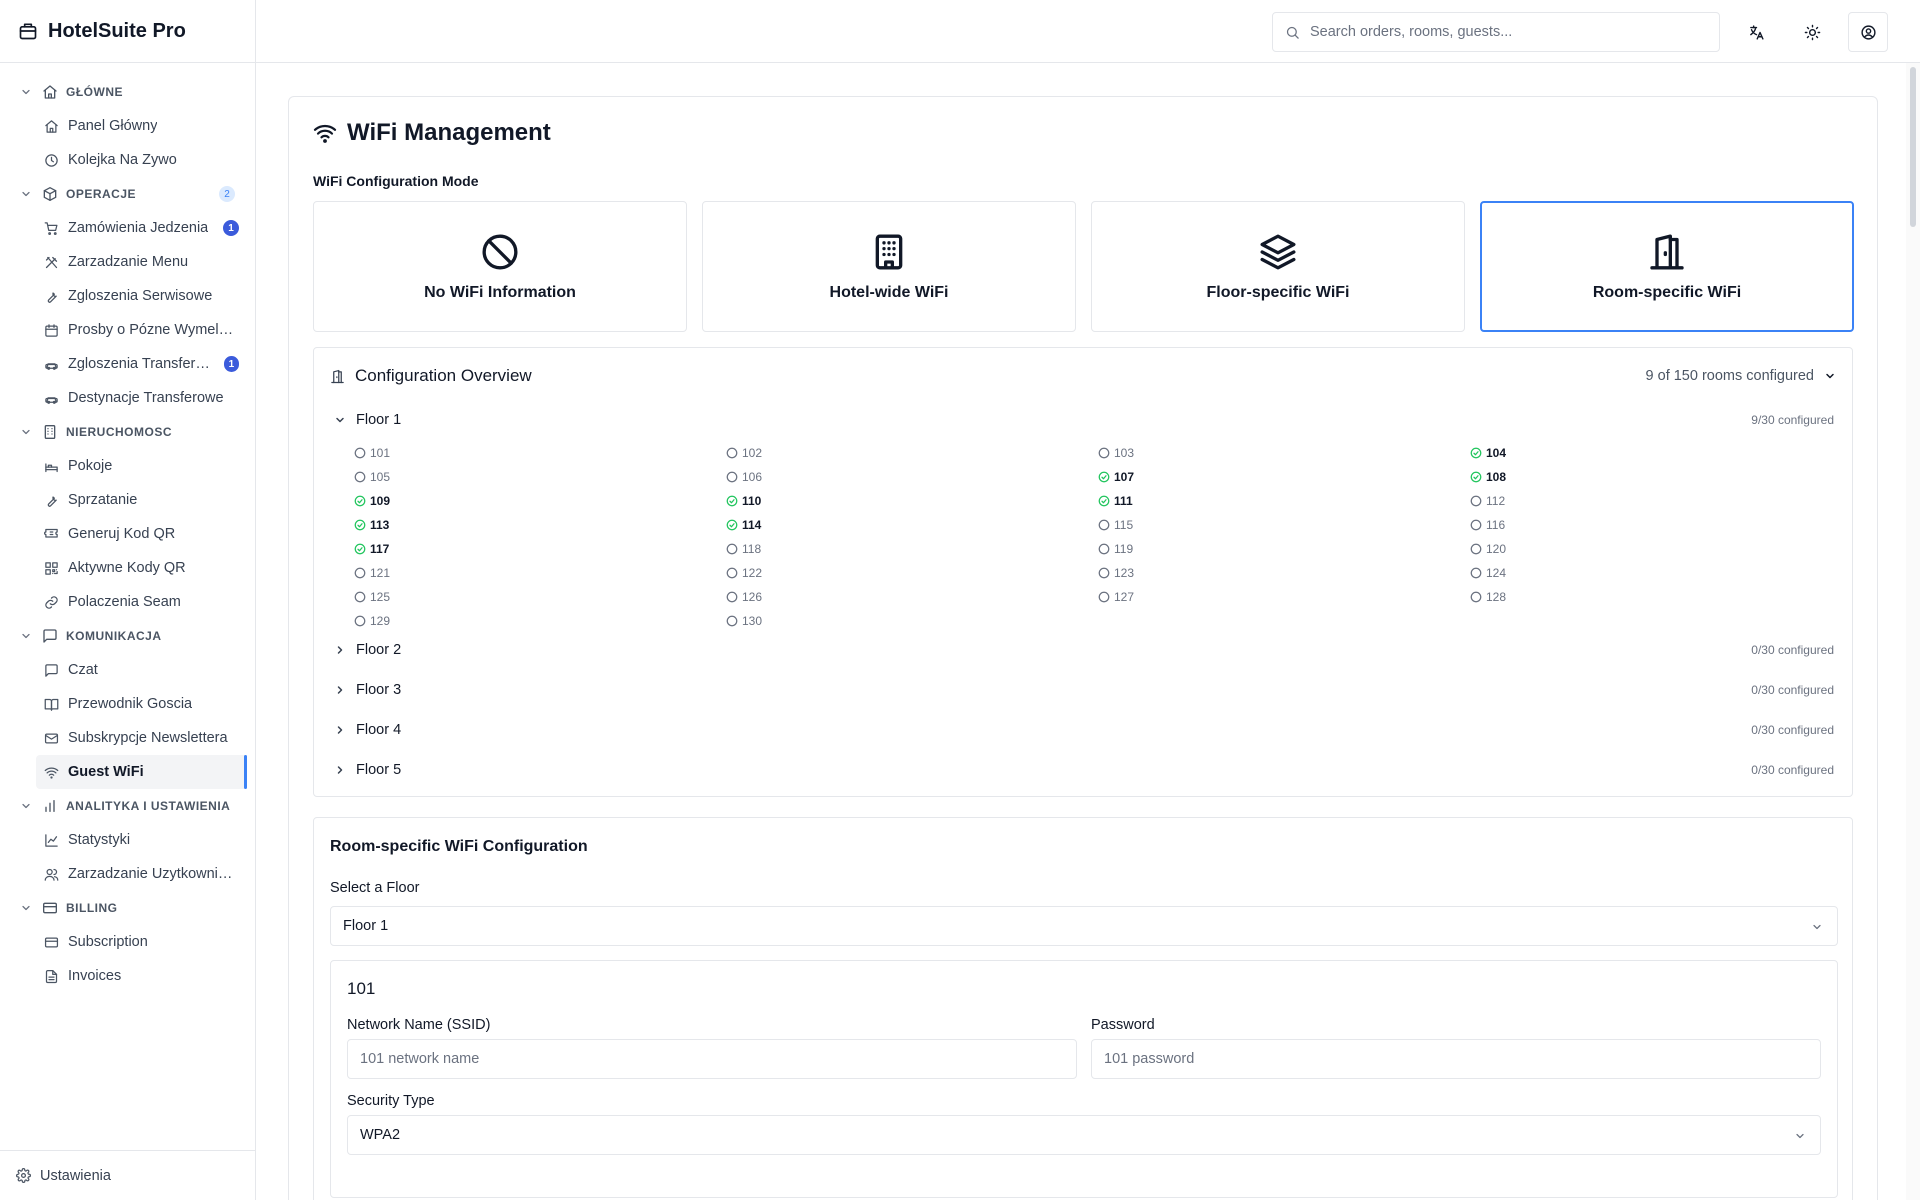  What do you see at coordinates (1656, 573) in the screenshot?
I see `room-status-item: 124` at bounding box center [1656, 573].